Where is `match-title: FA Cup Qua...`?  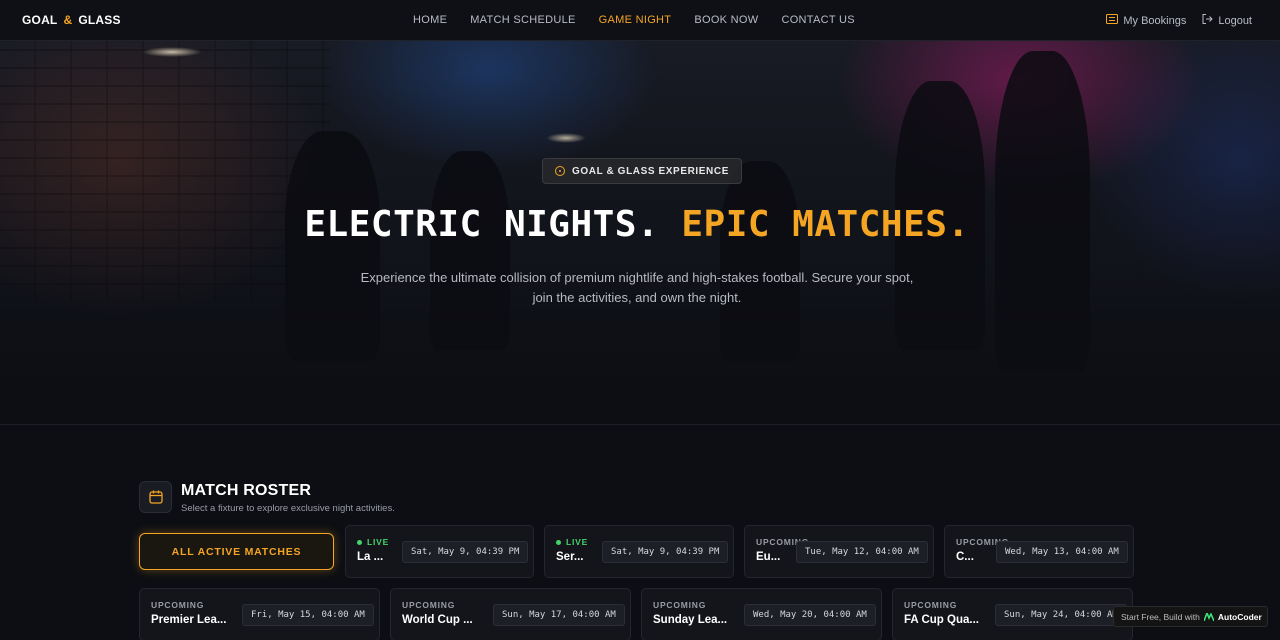 match-title: FA Cup Qua... is located at coordinates (941, 620).